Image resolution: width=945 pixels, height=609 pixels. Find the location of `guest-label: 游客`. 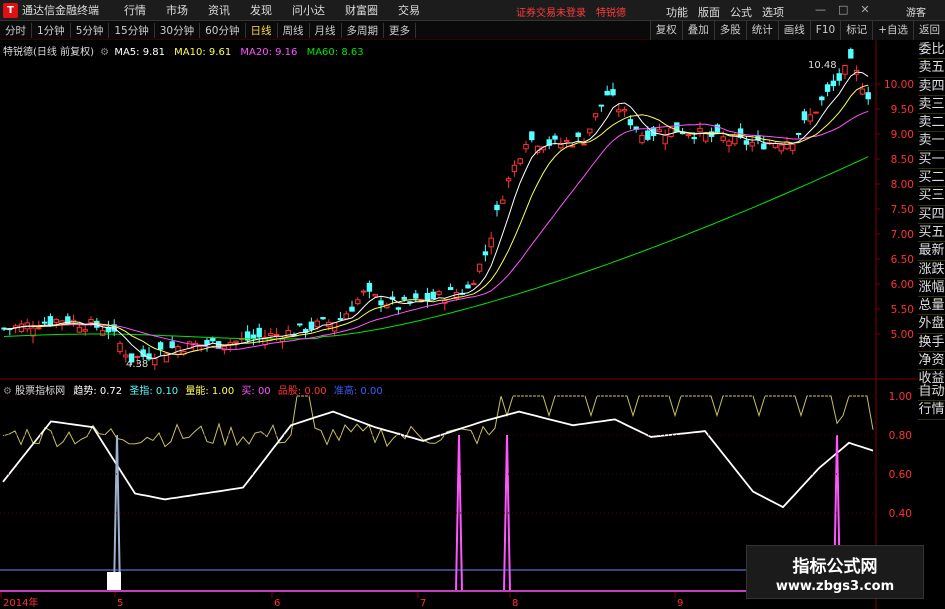

guest-label: 游客 is located at coordinates (916, 11).